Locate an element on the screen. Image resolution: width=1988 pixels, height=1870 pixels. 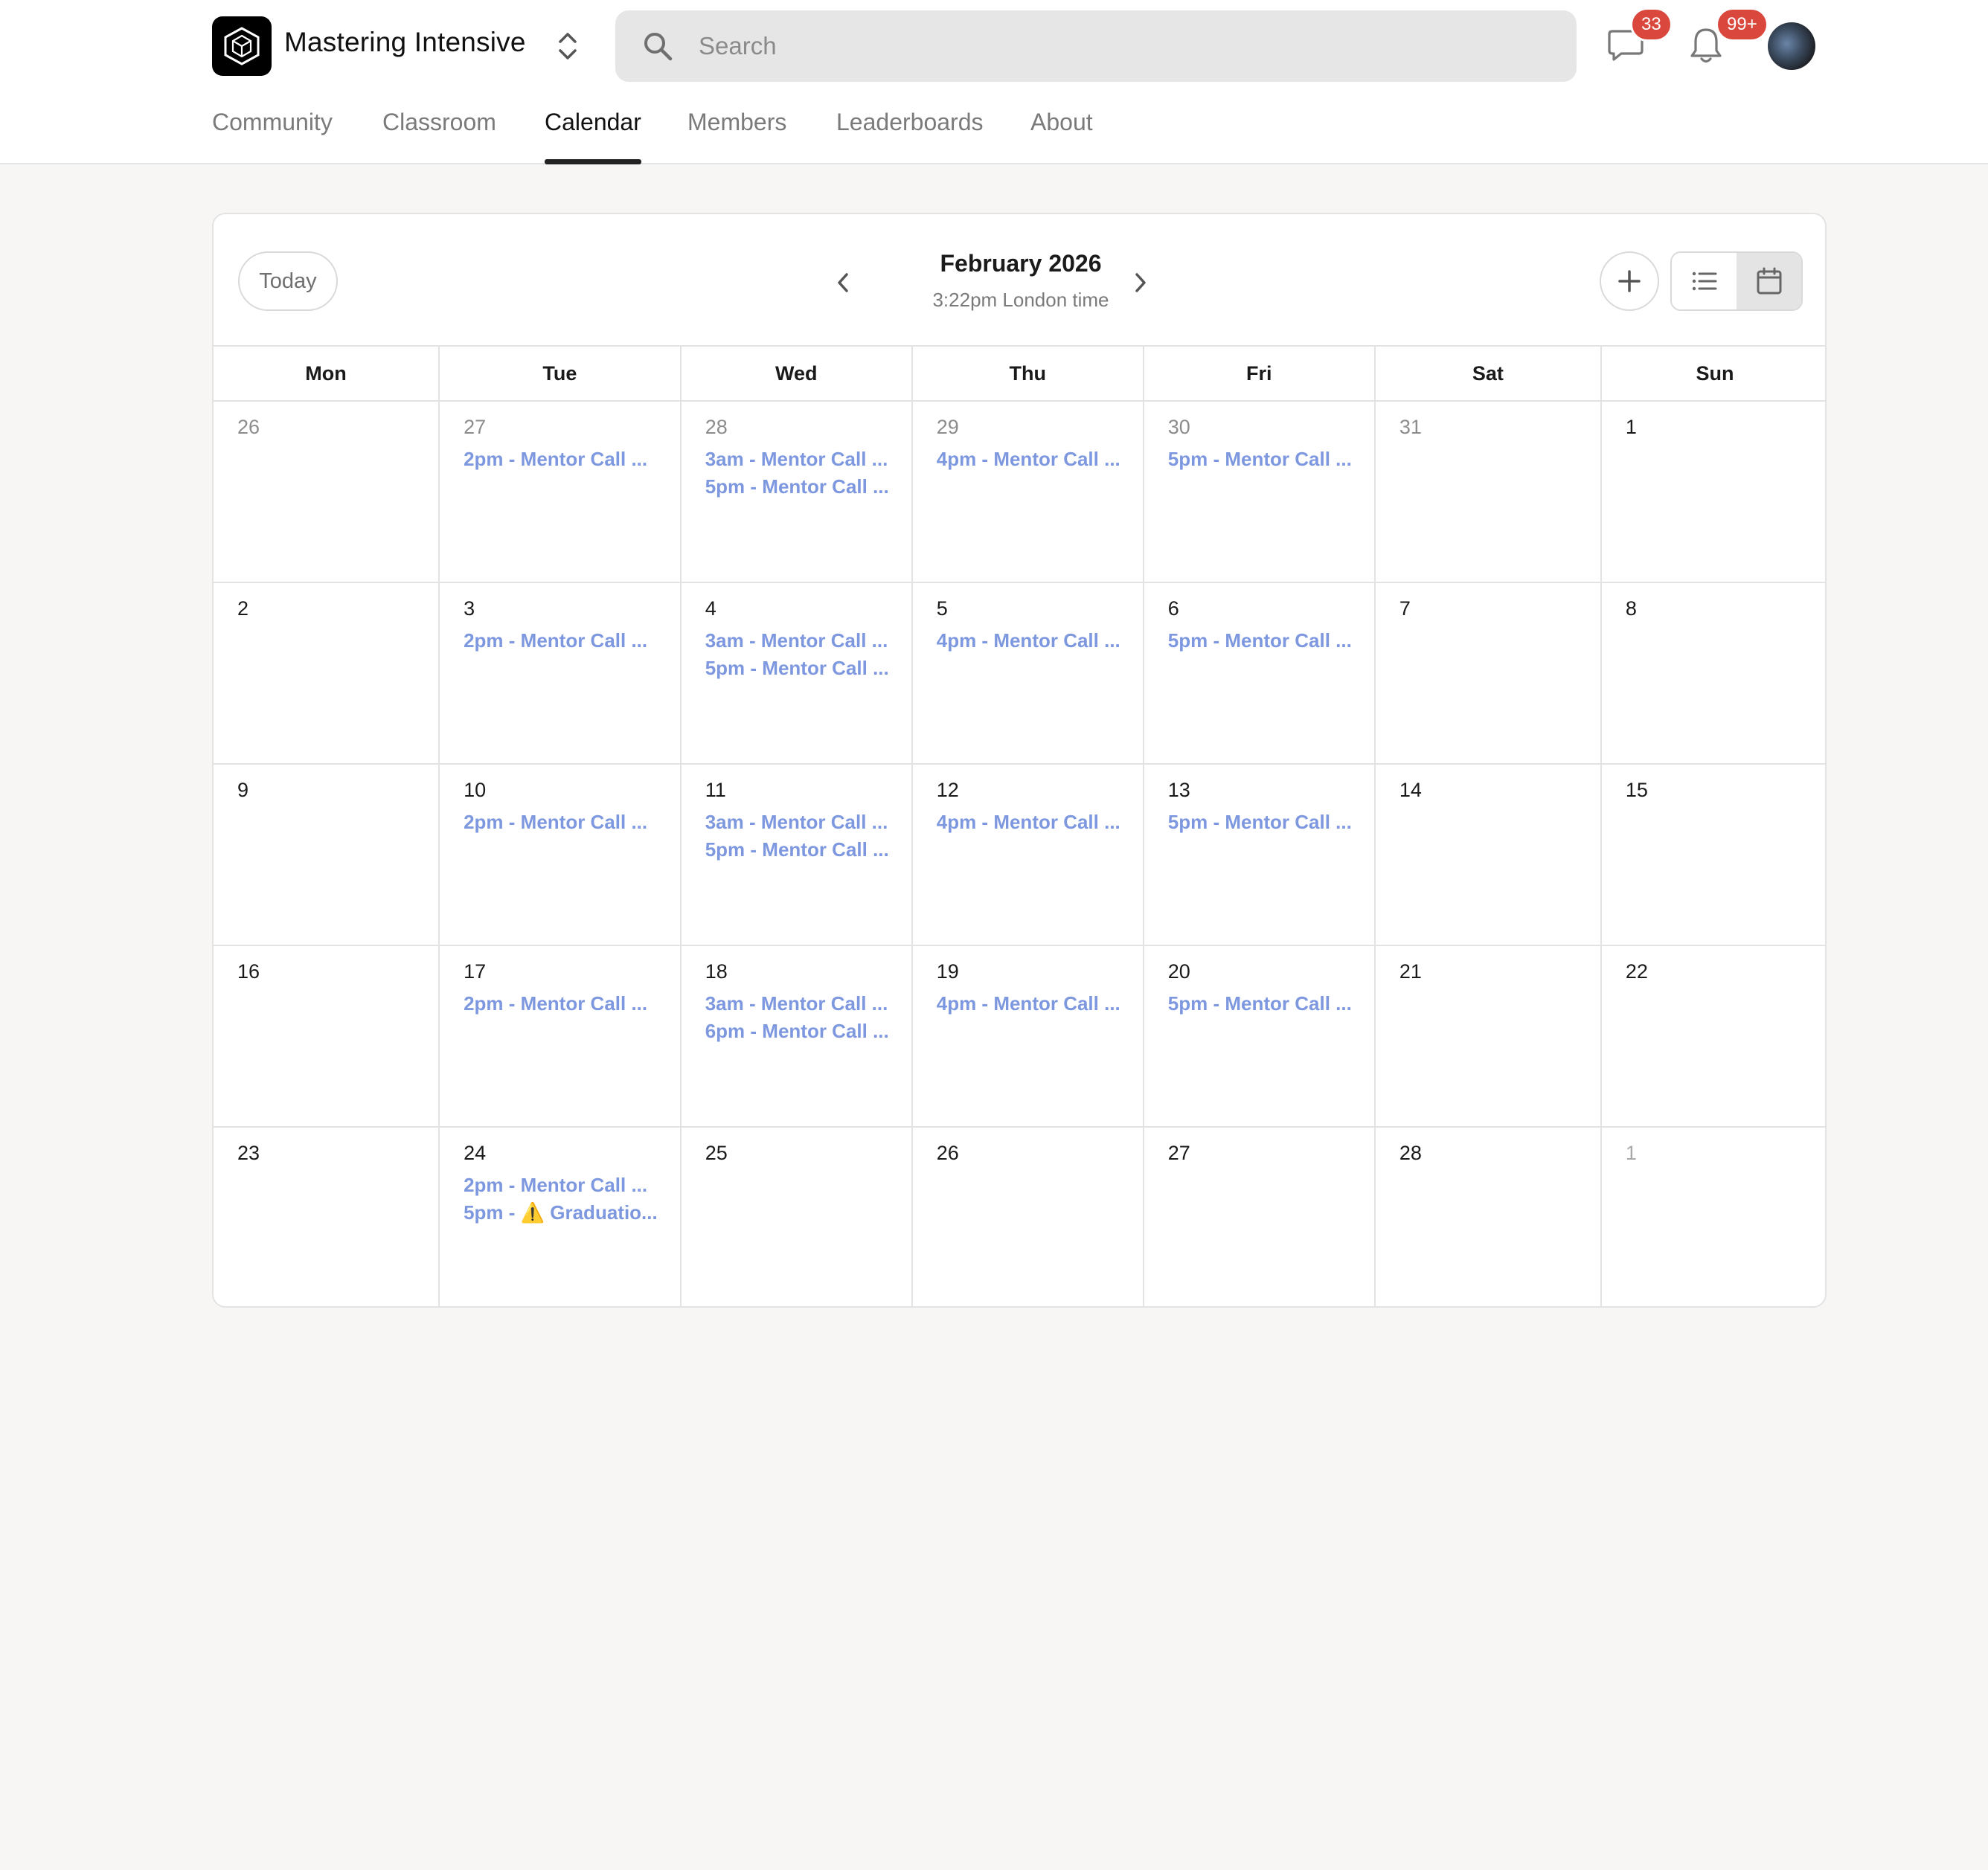
day-cell: 27 is located at coordinates (1260, 1217).